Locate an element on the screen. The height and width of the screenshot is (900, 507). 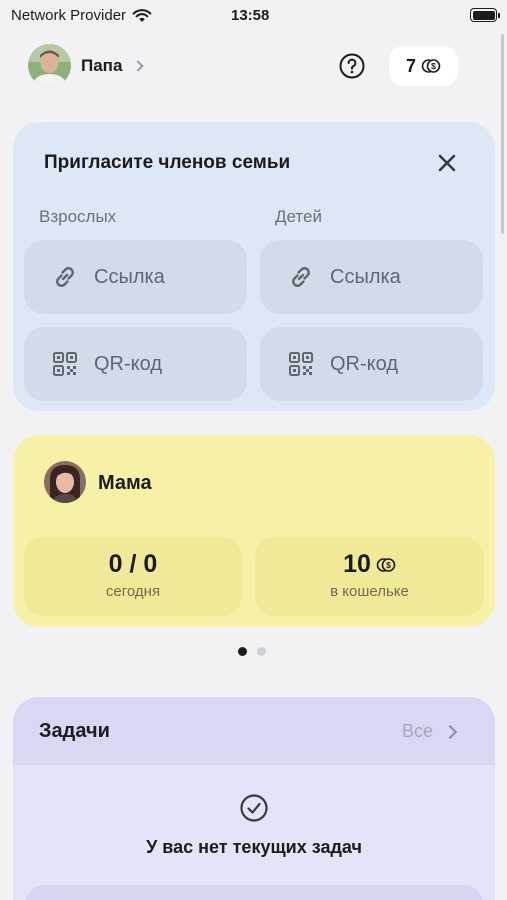
today-value: 0 / 0 is located at coordinates (133, 564).